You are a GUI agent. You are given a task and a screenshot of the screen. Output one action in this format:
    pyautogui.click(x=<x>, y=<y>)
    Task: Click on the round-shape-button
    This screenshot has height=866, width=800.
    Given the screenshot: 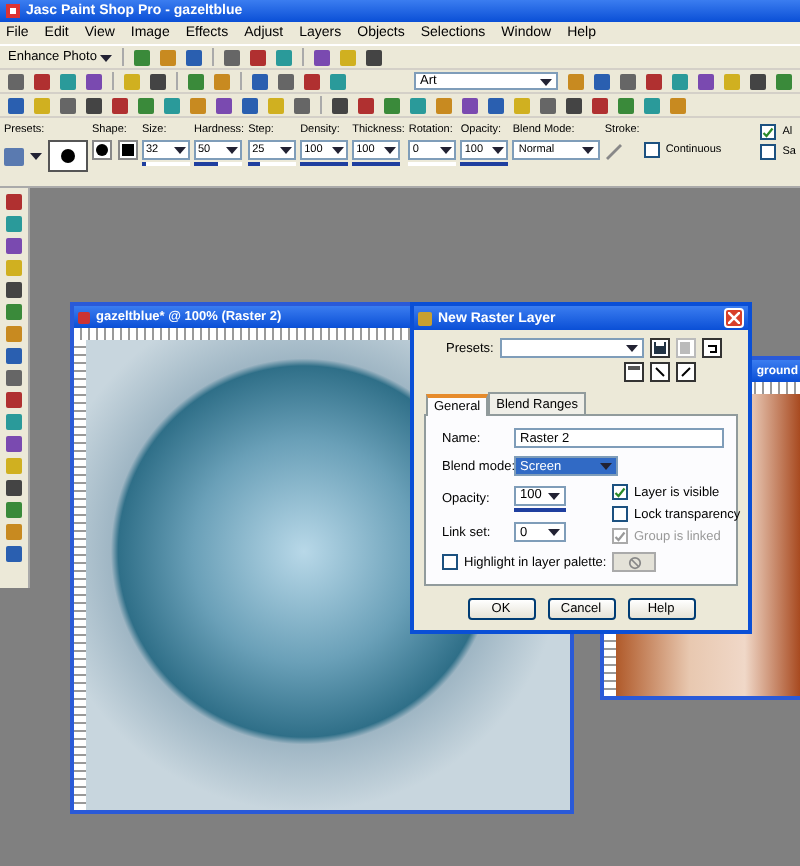 What is the action you would take?
    pyautogui.click(x=102, y=150)
    